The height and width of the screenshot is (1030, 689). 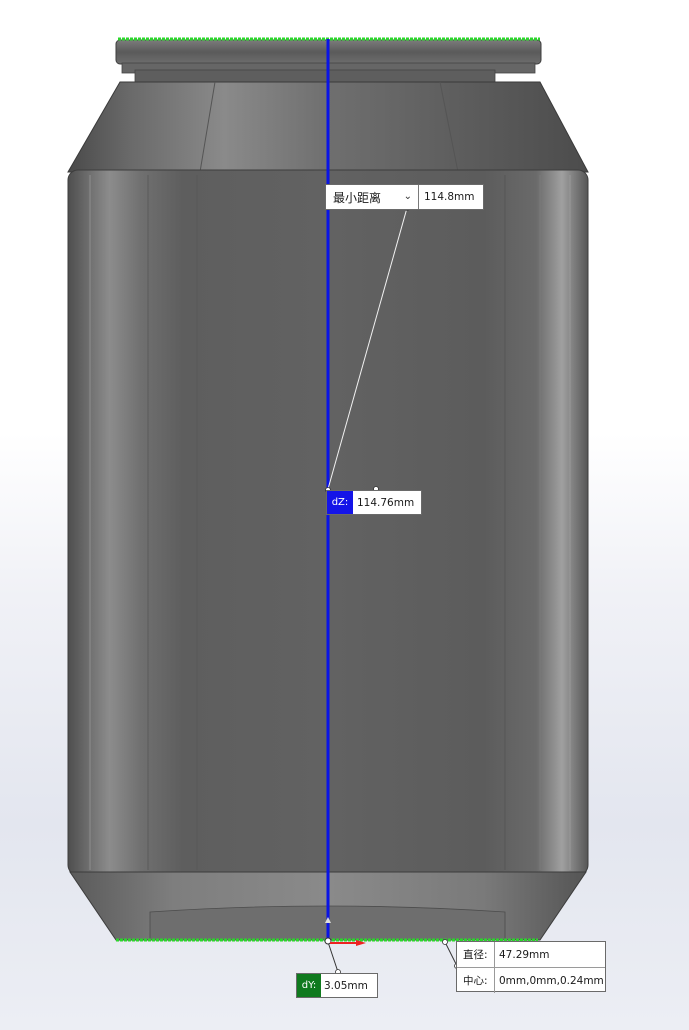 I want to click on dy-value: 3.05mm, so click(x=346, y=985).